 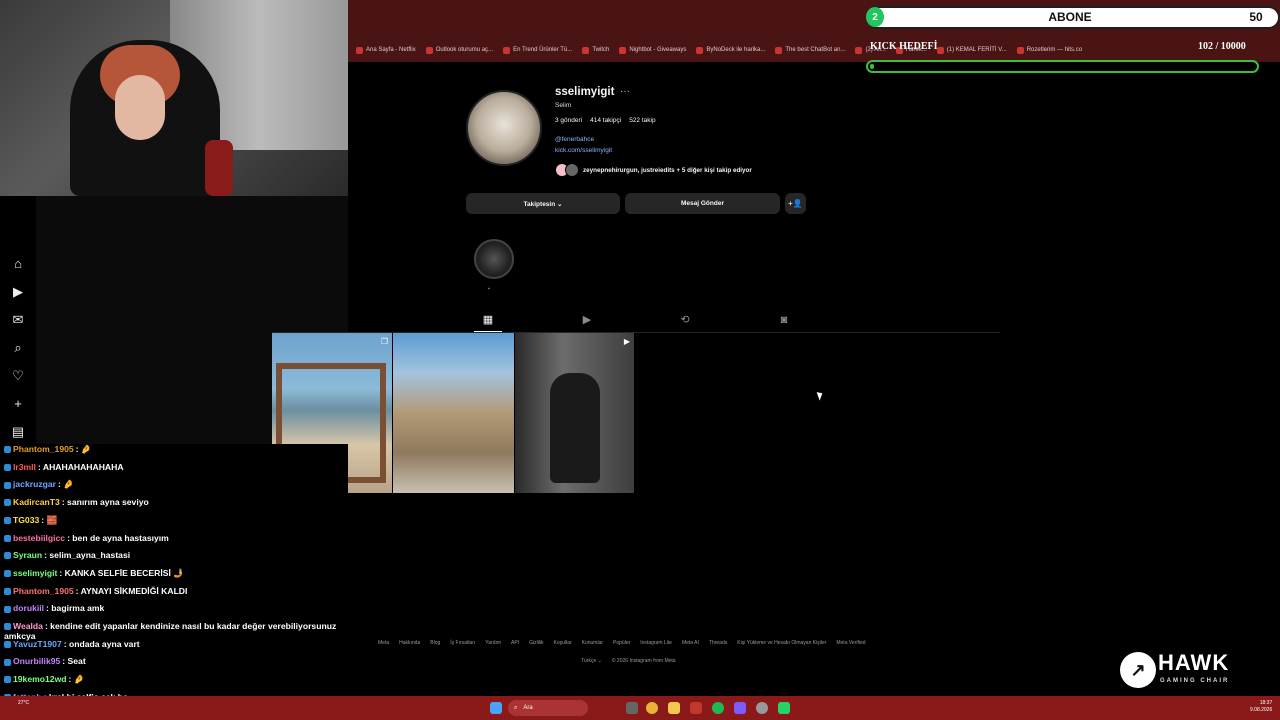 What do you see at coordinates (504, 128) in the screenshot?
I see `profile-avatar` at bounding box center [504, 128].